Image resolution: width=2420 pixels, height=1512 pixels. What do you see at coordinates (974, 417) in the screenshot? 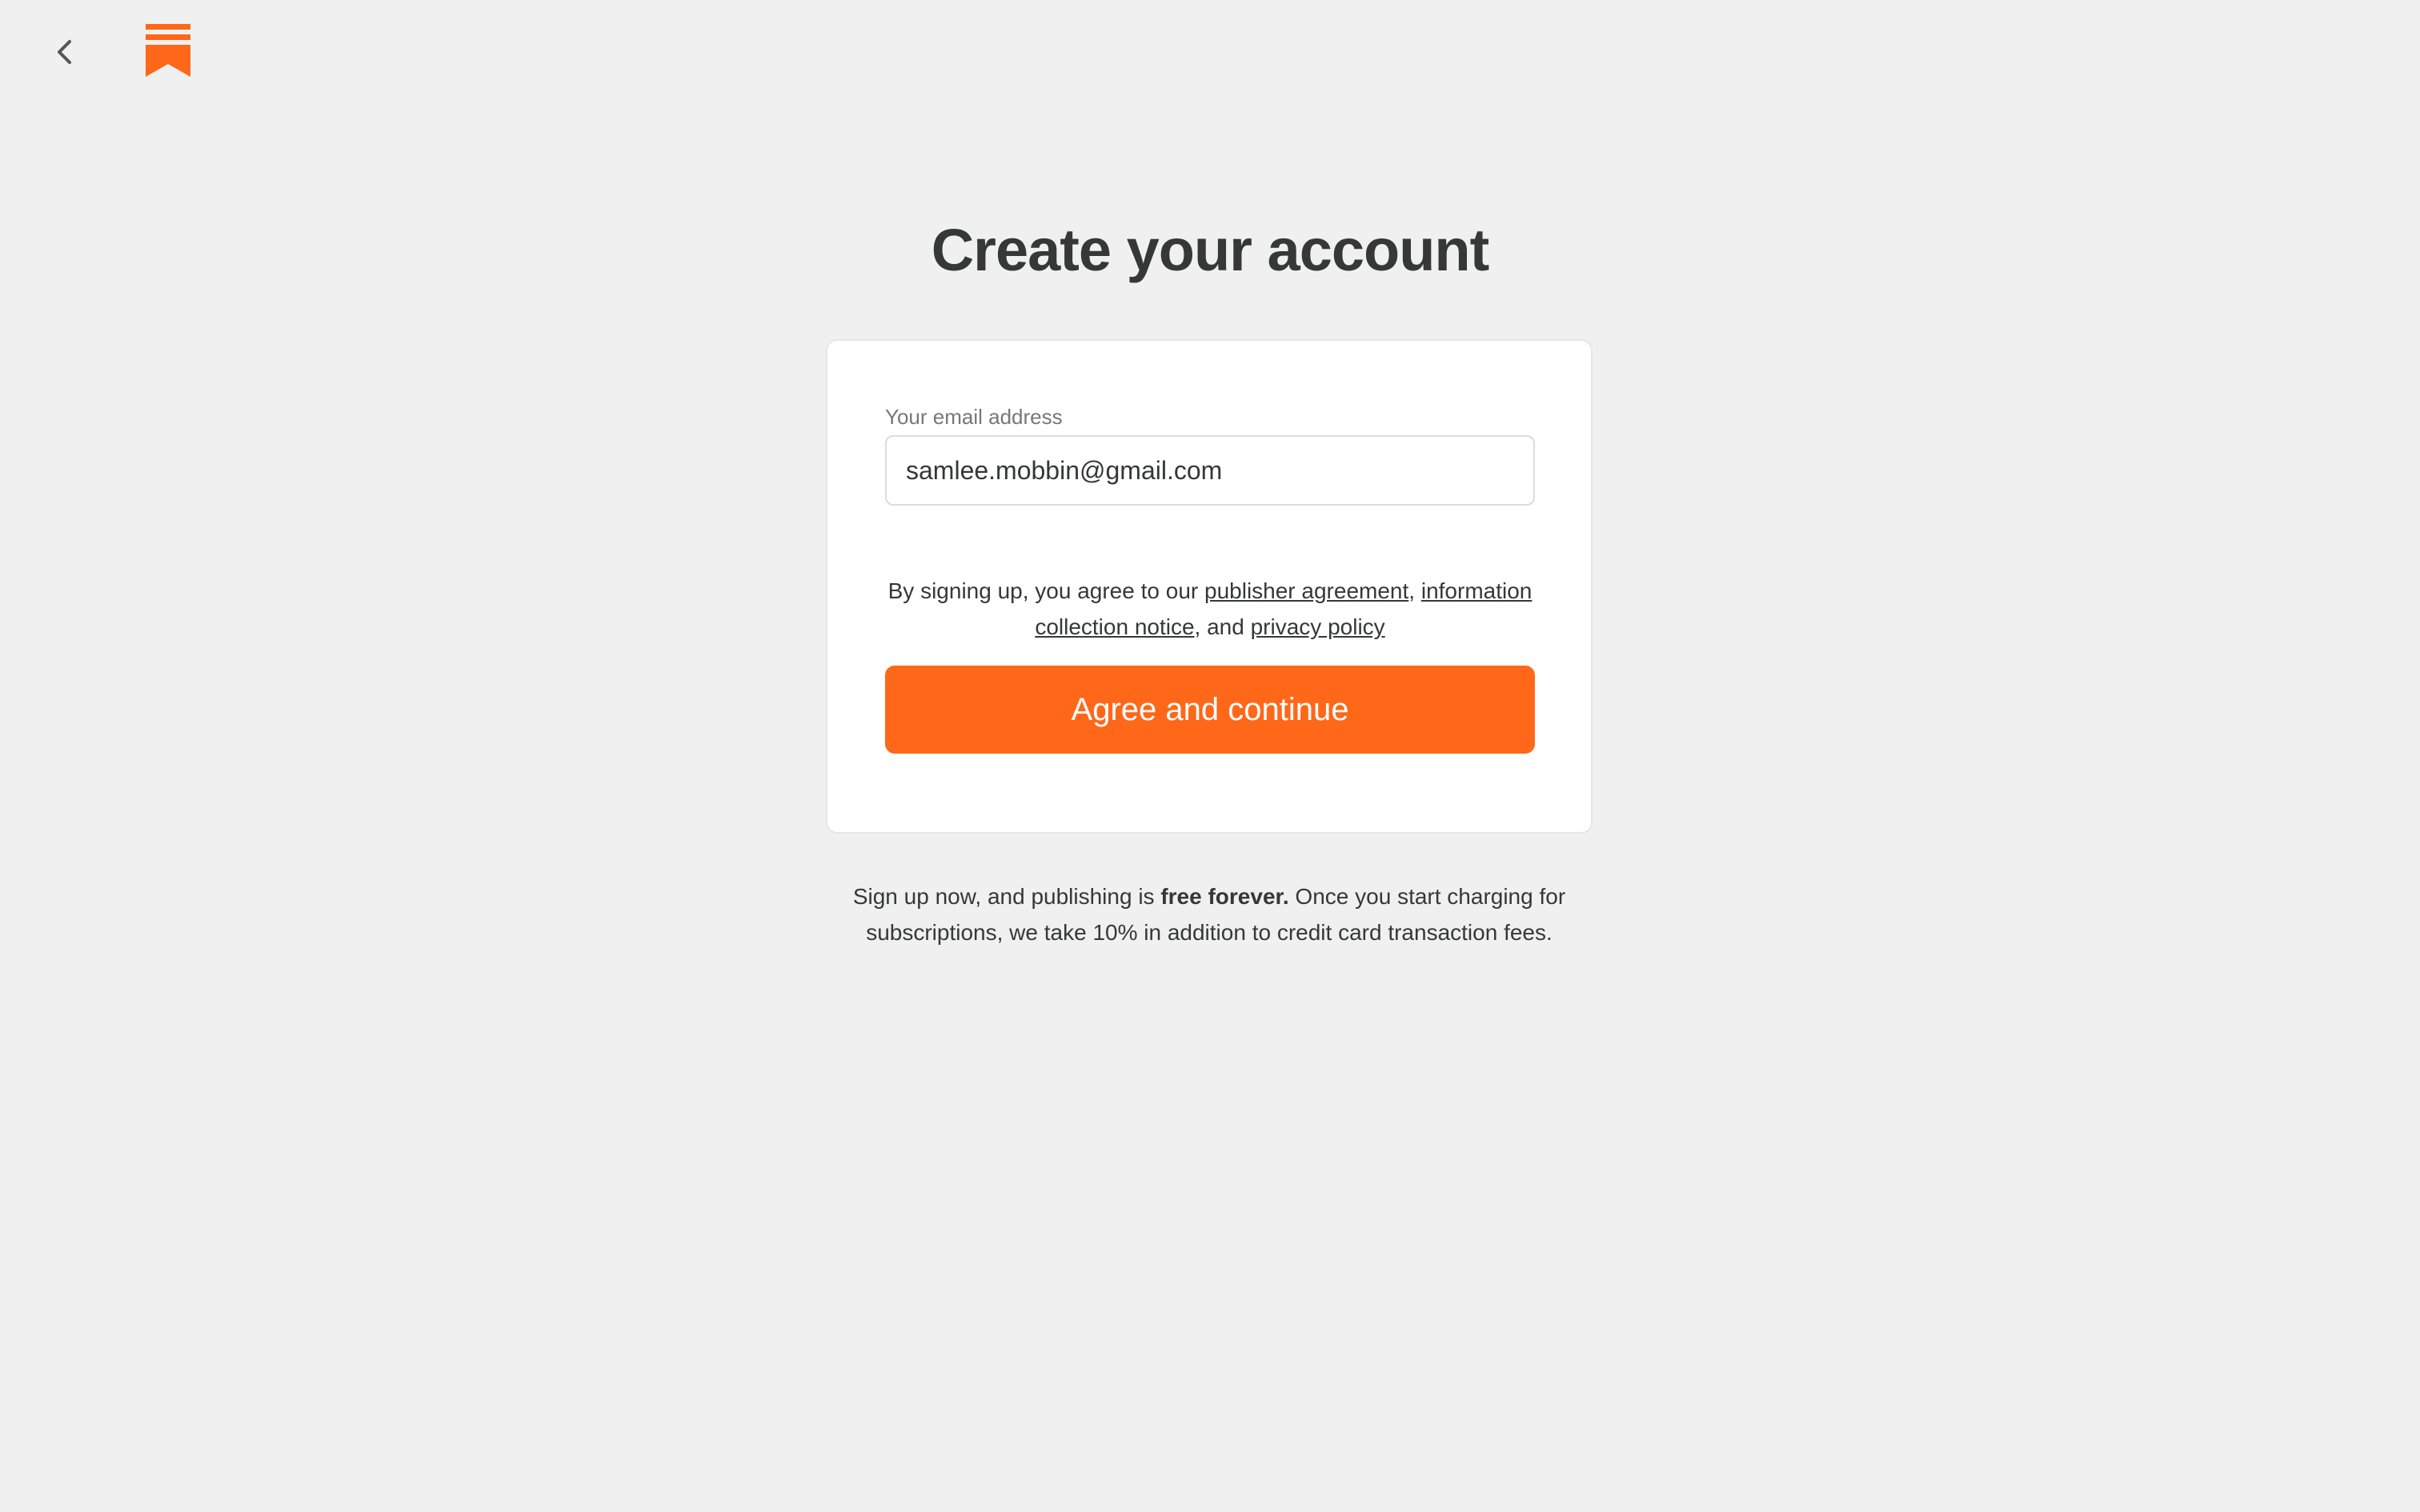
I see `email-label: Your email address` at bounding box center [974, 417].